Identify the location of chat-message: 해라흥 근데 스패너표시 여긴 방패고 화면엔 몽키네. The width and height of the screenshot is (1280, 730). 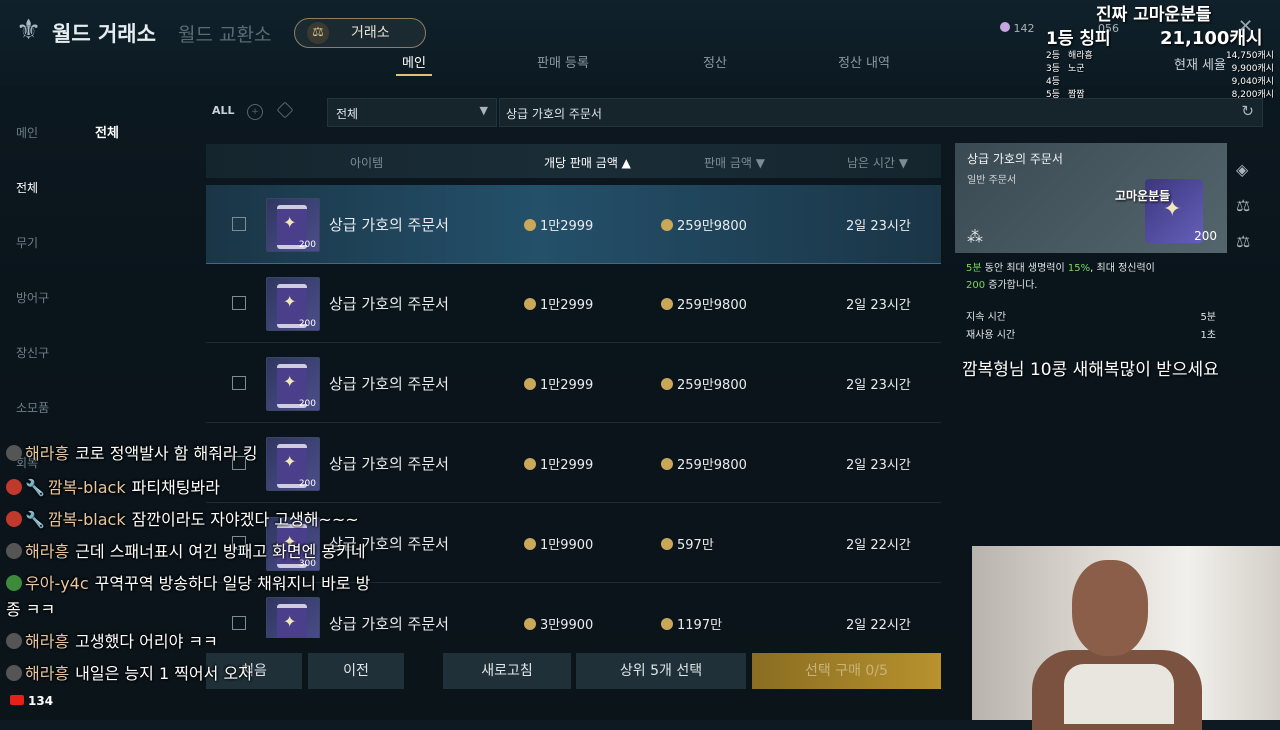
(186, 550).